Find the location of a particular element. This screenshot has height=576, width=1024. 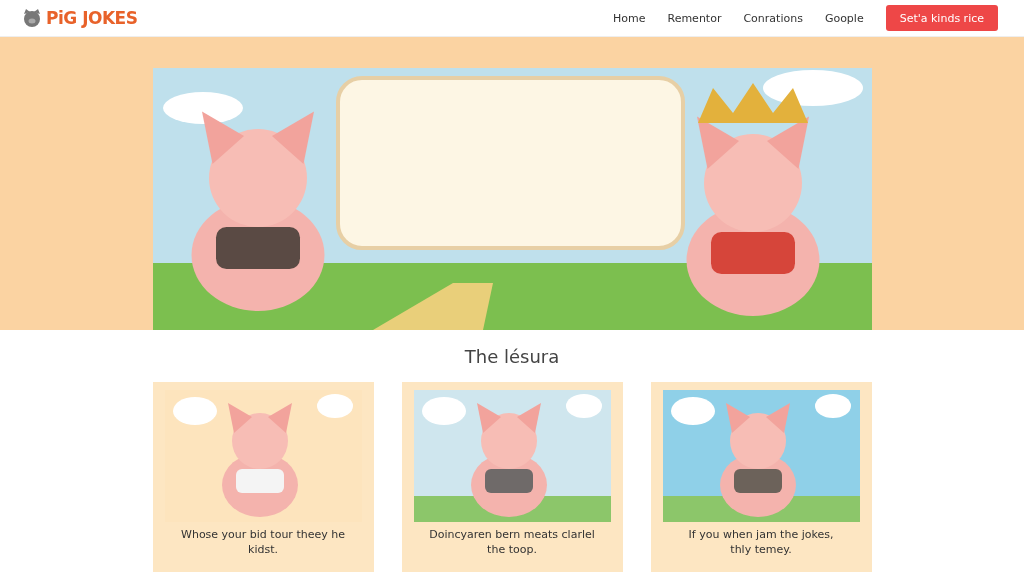

nav-link: Rementor is located at coordinates (694, 18).